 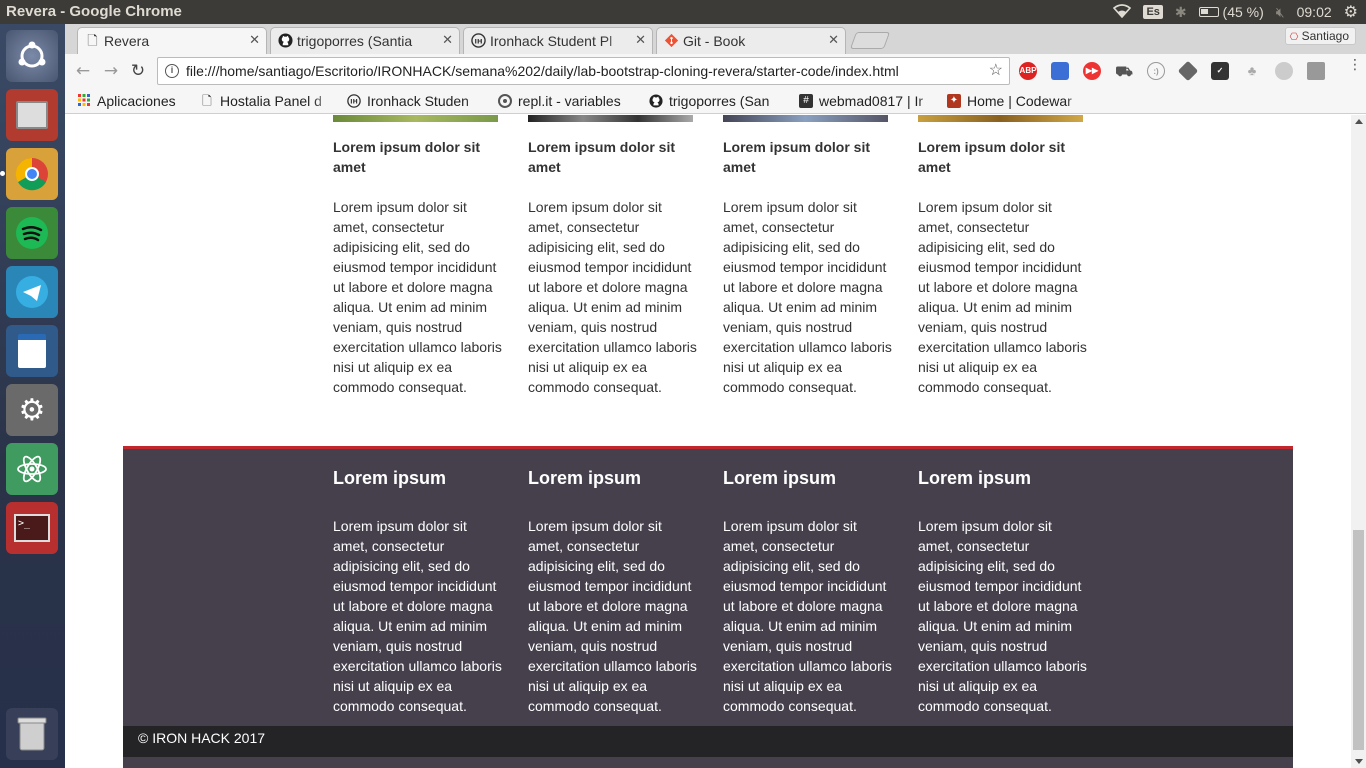 I want to click on page-scrollbar, so click(x=1358, y=441).